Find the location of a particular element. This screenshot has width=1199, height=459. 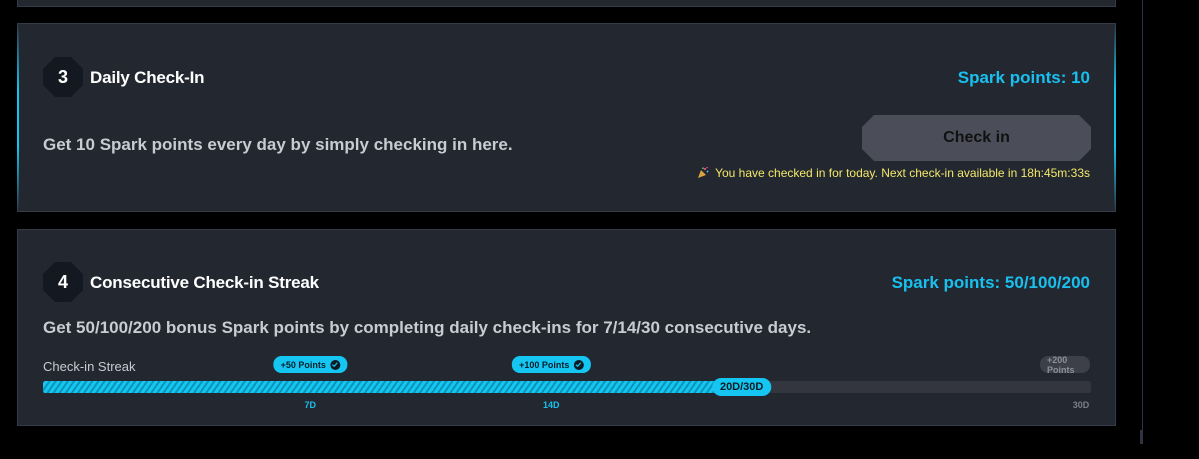

streak-label: Check-in Streak is located at coordinates (89, 366).